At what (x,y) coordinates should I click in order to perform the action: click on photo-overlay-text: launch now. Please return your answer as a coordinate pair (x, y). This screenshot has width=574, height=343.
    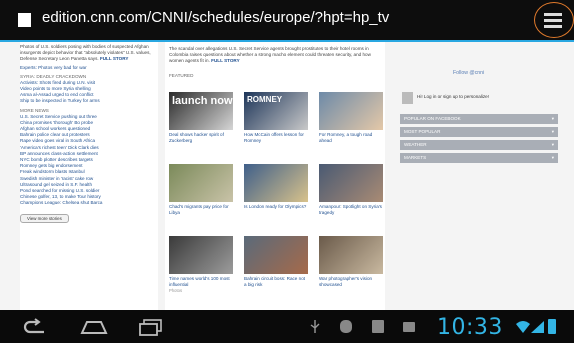
    Looking at the image, I should click on (202, 101).